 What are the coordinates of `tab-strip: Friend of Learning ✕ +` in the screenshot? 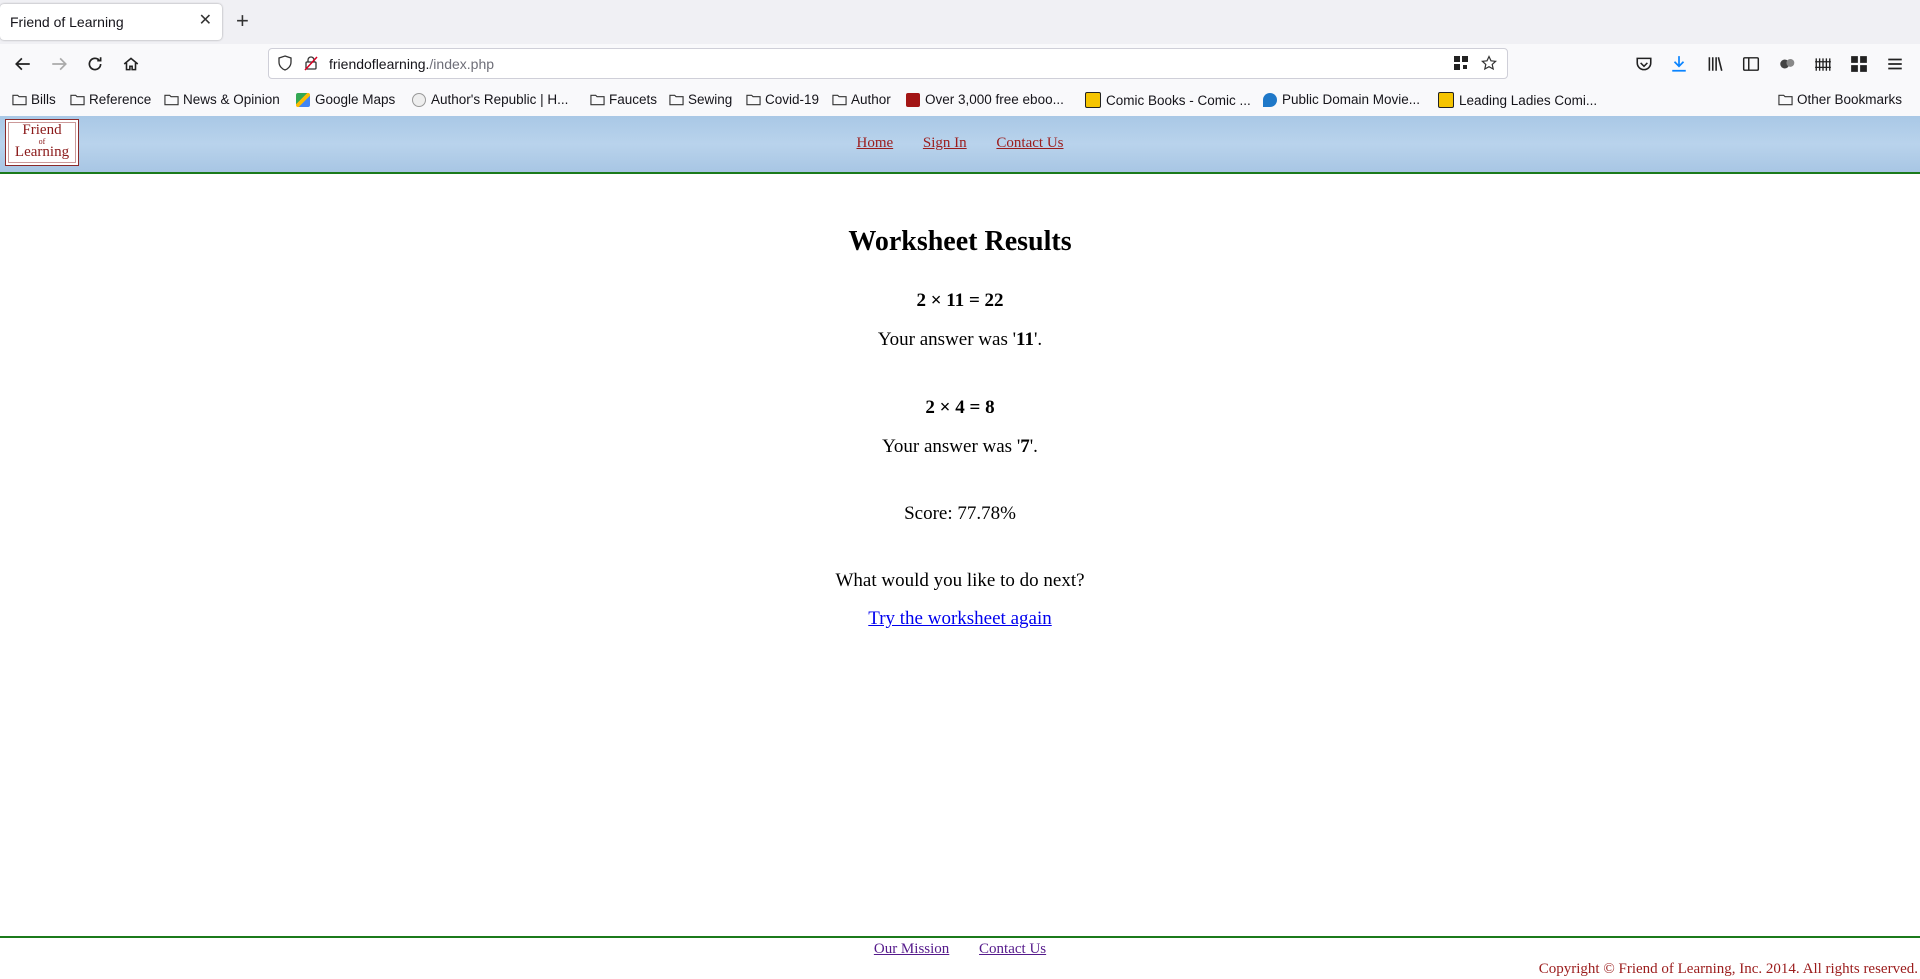 It's located at (960, 22).